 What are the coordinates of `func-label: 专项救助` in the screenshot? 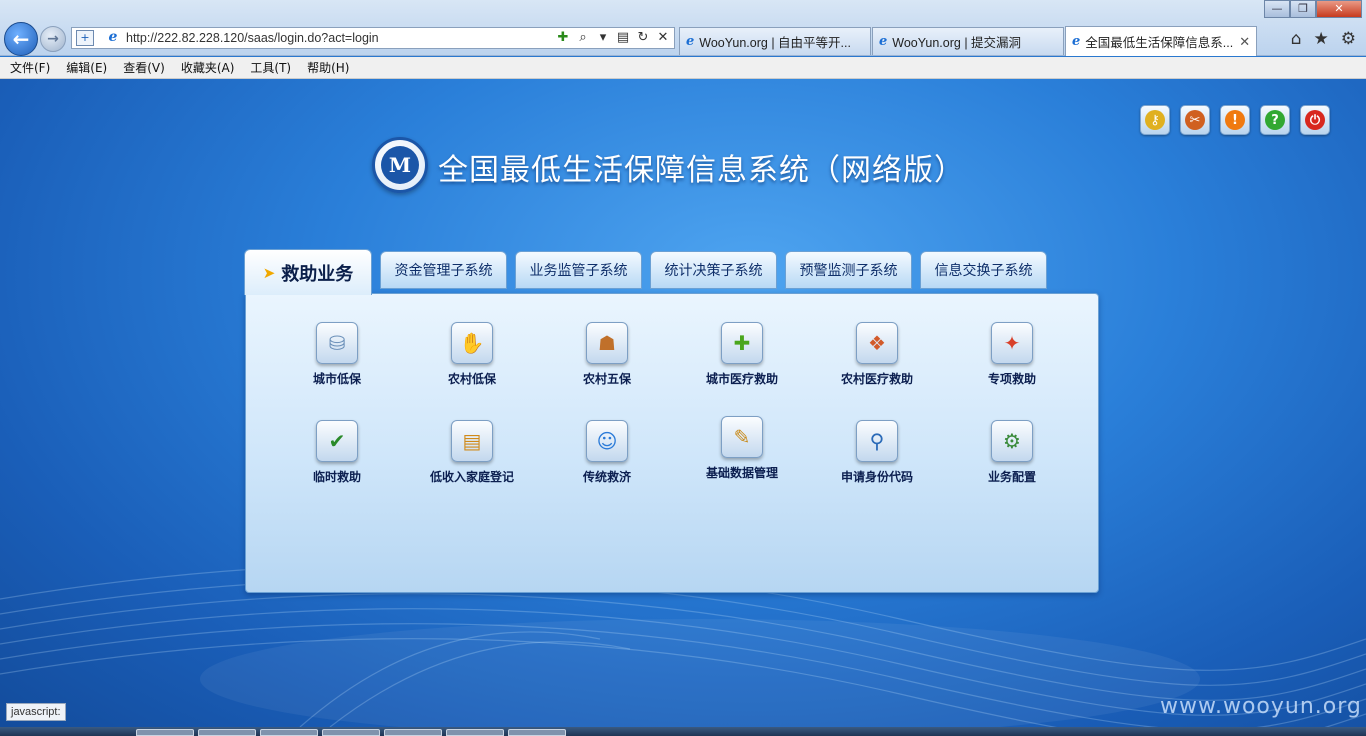 It's located at (1011, 379).